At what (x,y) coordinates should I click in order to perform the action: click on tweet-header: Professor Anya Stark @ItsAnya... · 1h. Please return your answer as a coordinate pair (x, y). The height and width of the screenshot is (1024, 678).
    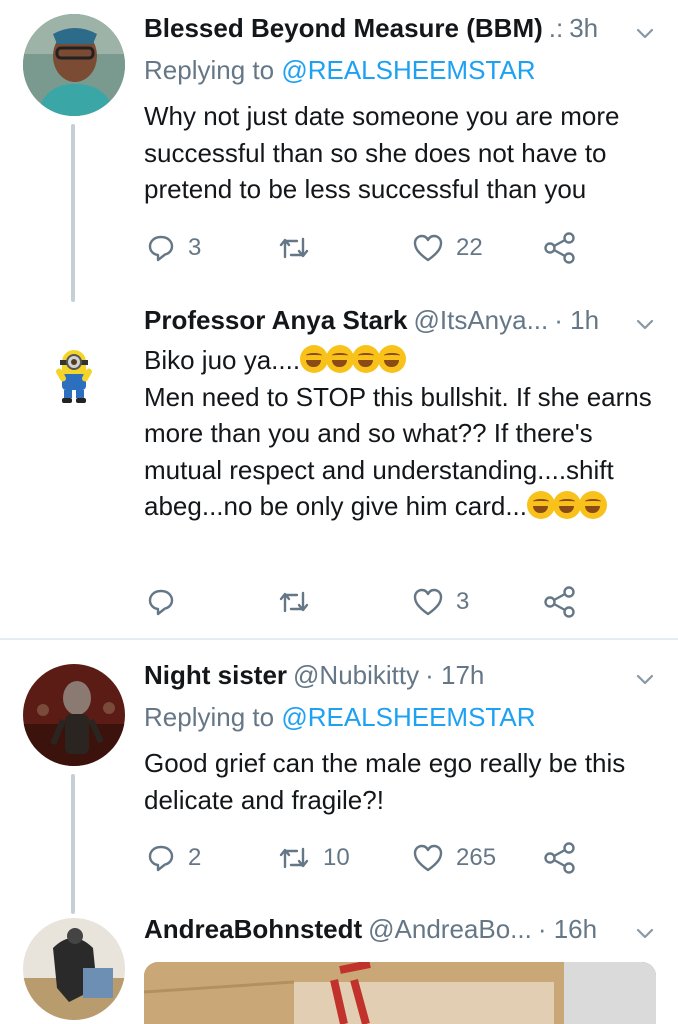
    Looking at the image, I should click on (371, 320).